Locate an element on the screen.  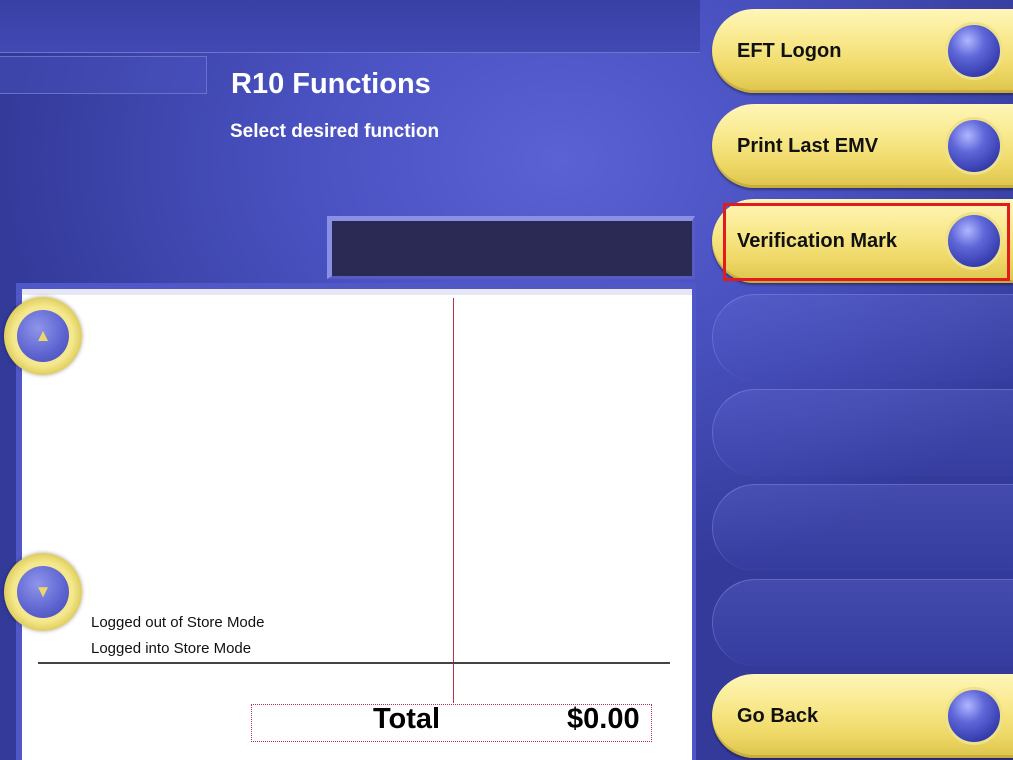
receipt-column-divider is located at coordinates (453, 500).